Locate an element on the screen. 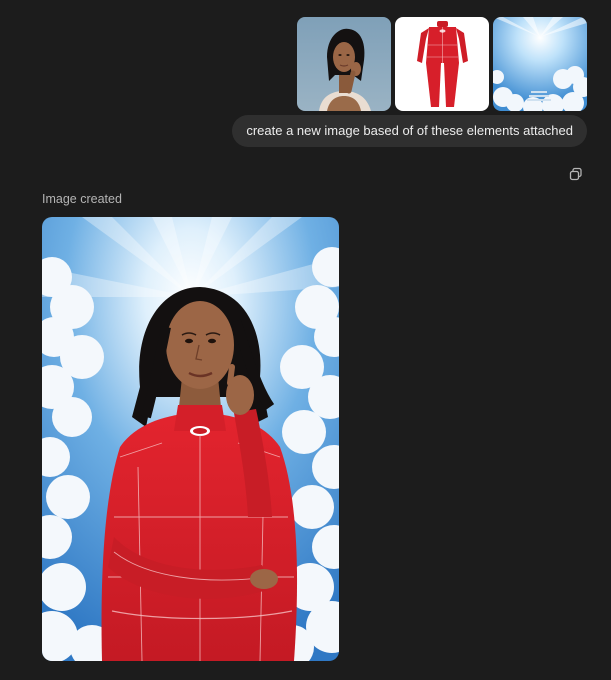  portrait-photo-icon is located at coordinates (344, 64).